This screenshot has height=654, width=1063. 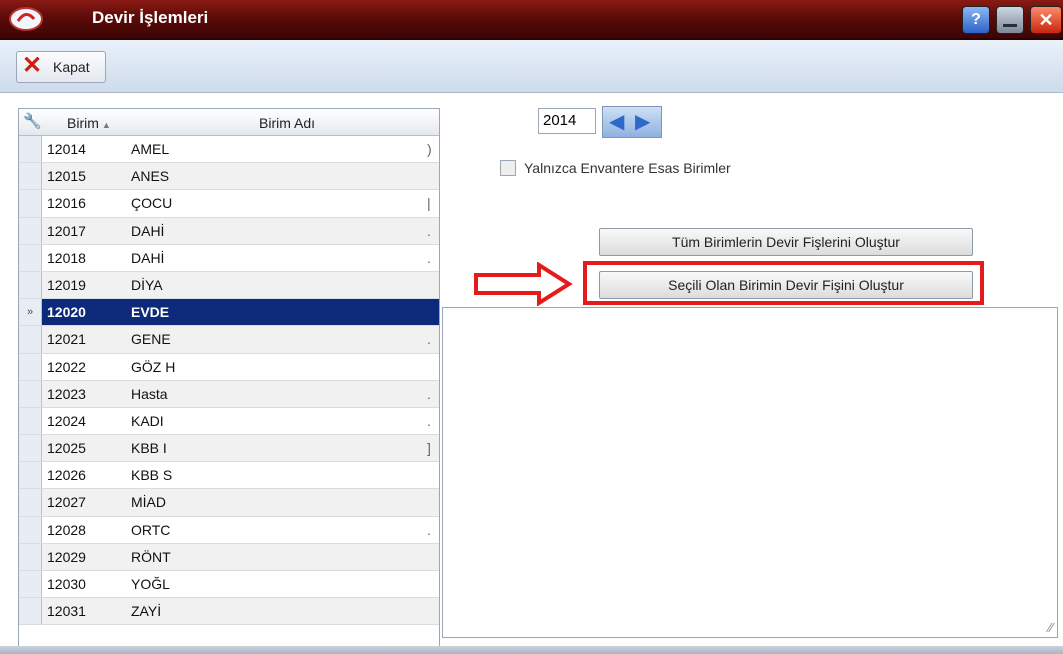 What do you see at coordinates (150, 149) in the screenshot?
I see `row-name: AMEL` at bounding box center [150, 149].